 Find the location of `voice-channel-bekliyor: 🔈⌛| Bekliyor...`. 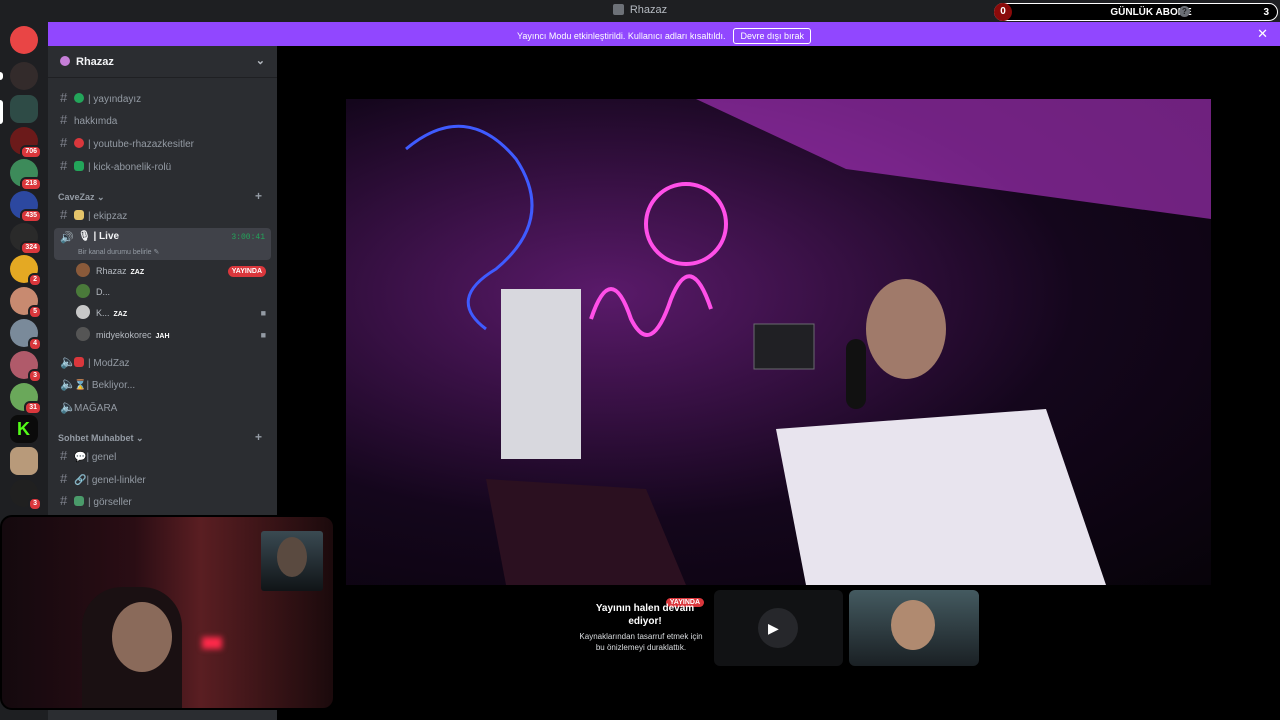

voice-channel-bekliyor: 🔈⌛| Bekliyor... is located at coordinates (163, 384).